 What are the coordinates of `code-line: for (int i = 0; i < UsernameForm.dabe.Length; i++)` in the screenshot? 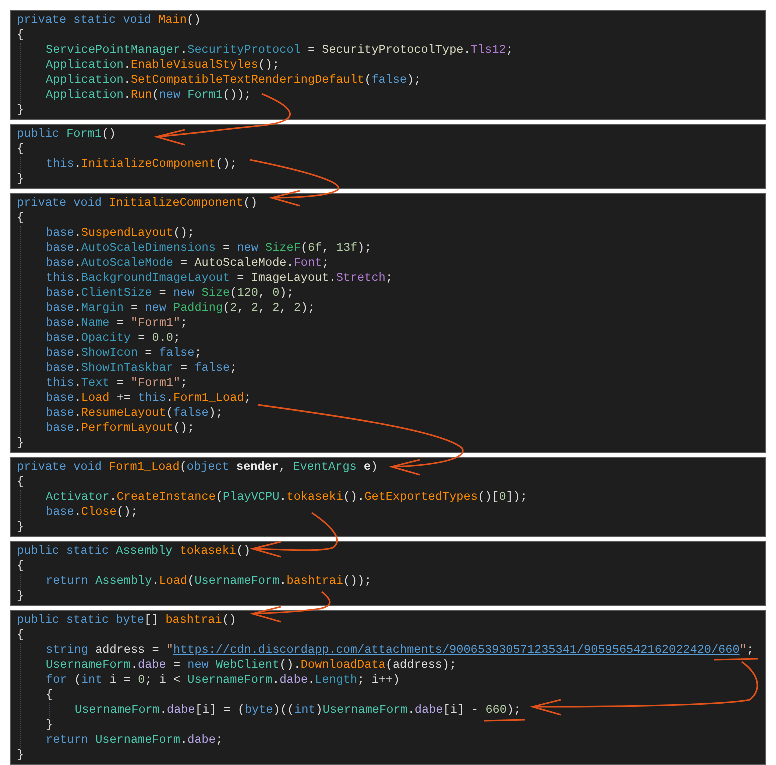 It's located at (223, 680).